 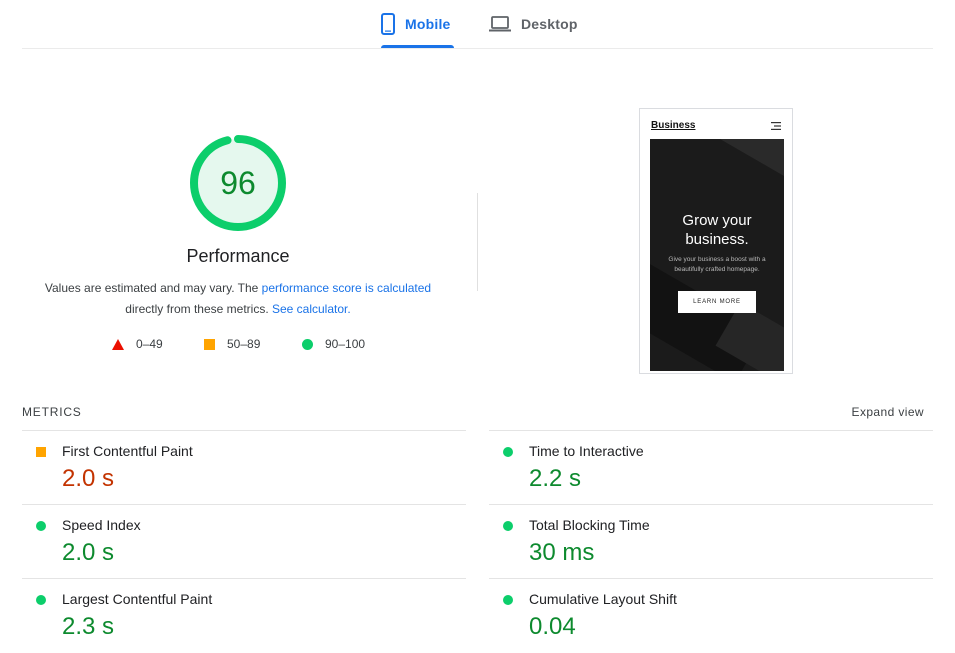 I want to click on legend-average: 50–89, so click(x=232, y=344).